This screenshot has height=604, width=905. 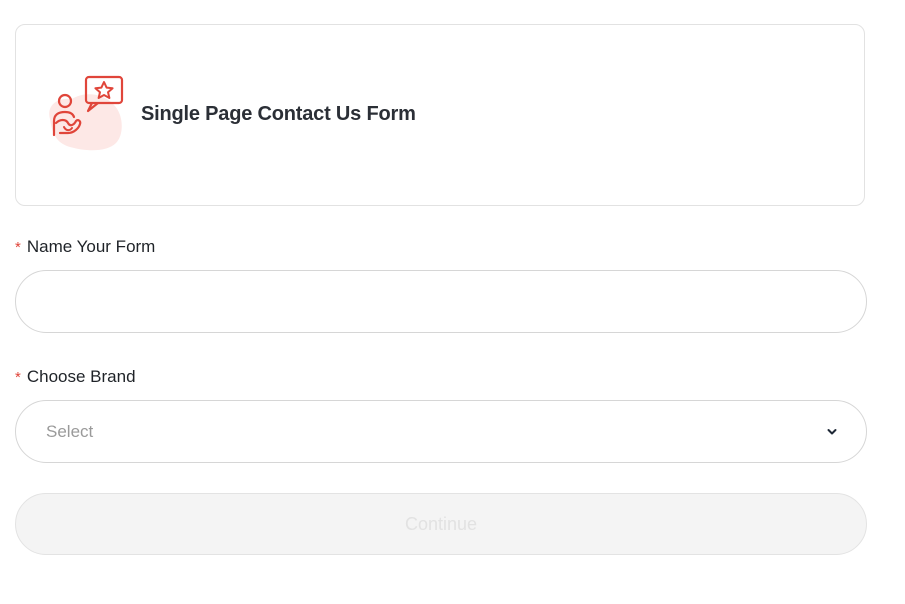 What do you see at coordinates (441, 524) in the screenshot?
I see `continue-button: Continue` at bounding box center [441, 524].